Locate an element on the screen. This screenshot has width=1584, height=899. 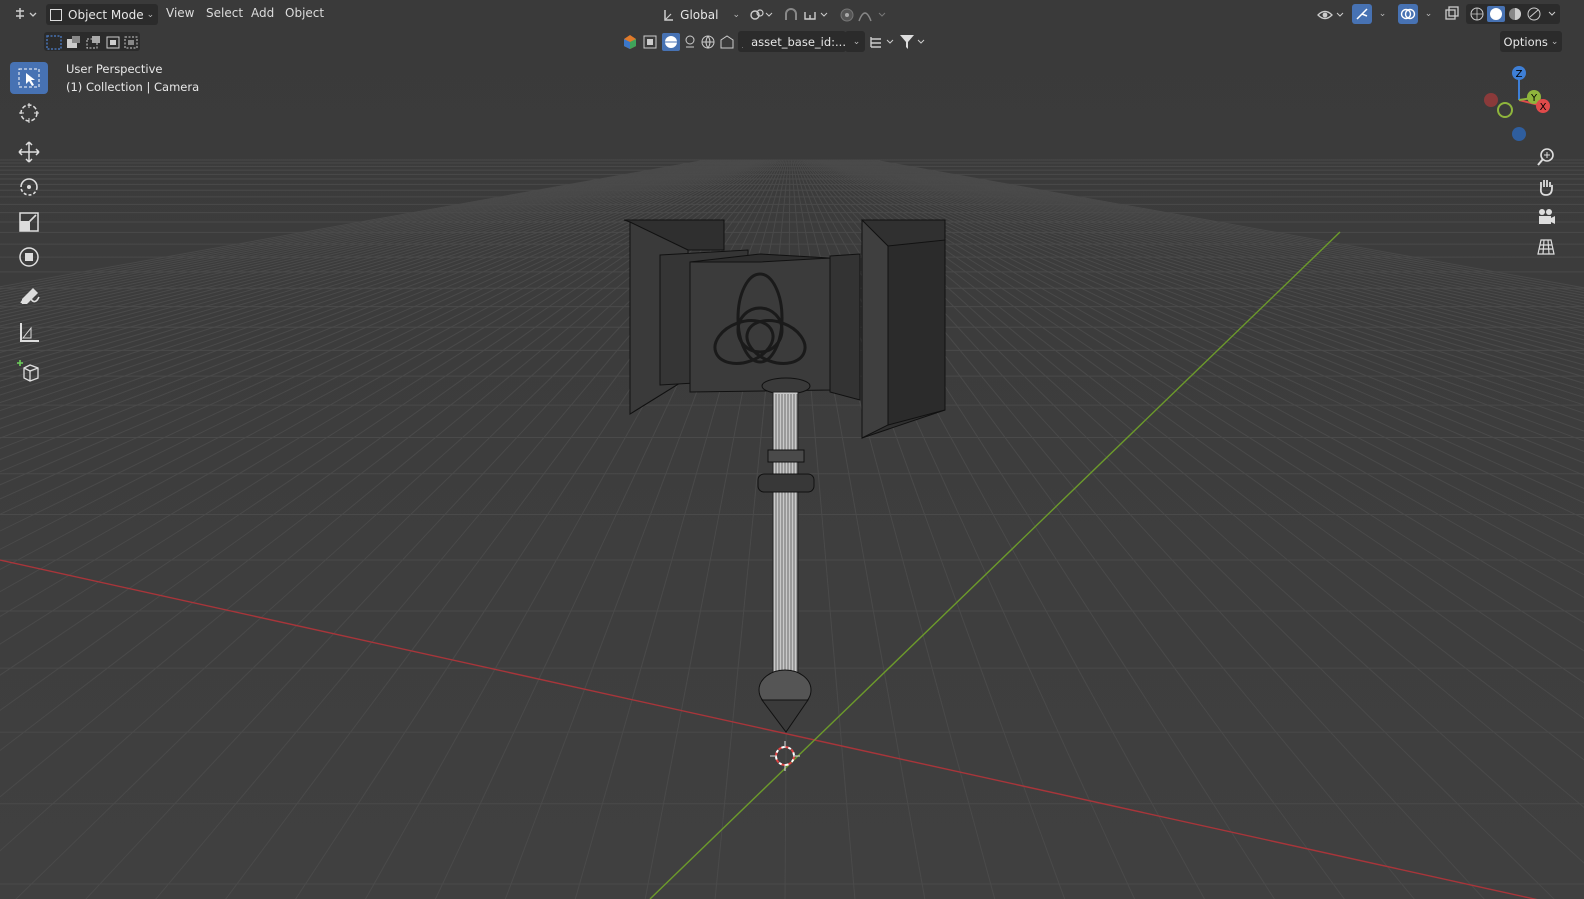
filter-icon is located at coordinates (912, 41).